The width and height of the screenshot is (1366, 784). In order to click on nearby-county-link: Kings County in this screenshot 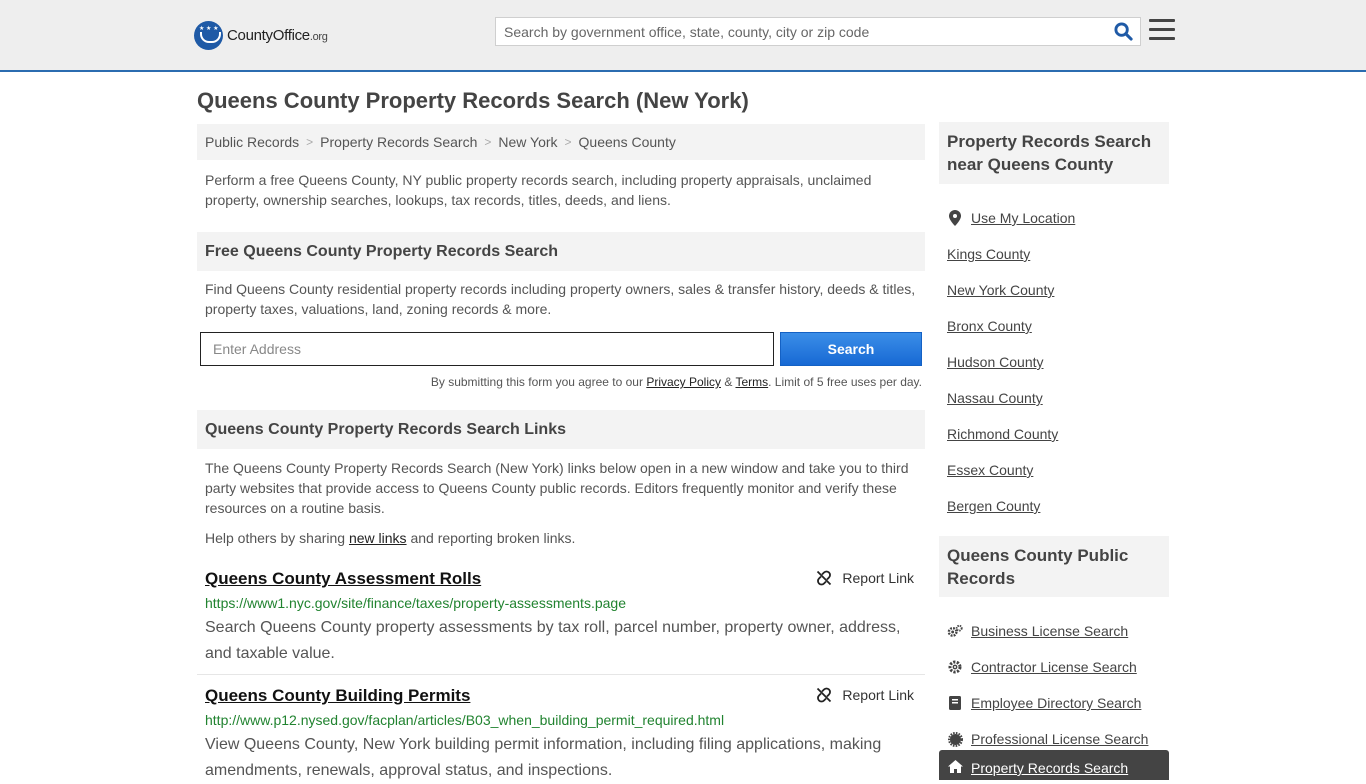, I will do `click(988, 254)`.